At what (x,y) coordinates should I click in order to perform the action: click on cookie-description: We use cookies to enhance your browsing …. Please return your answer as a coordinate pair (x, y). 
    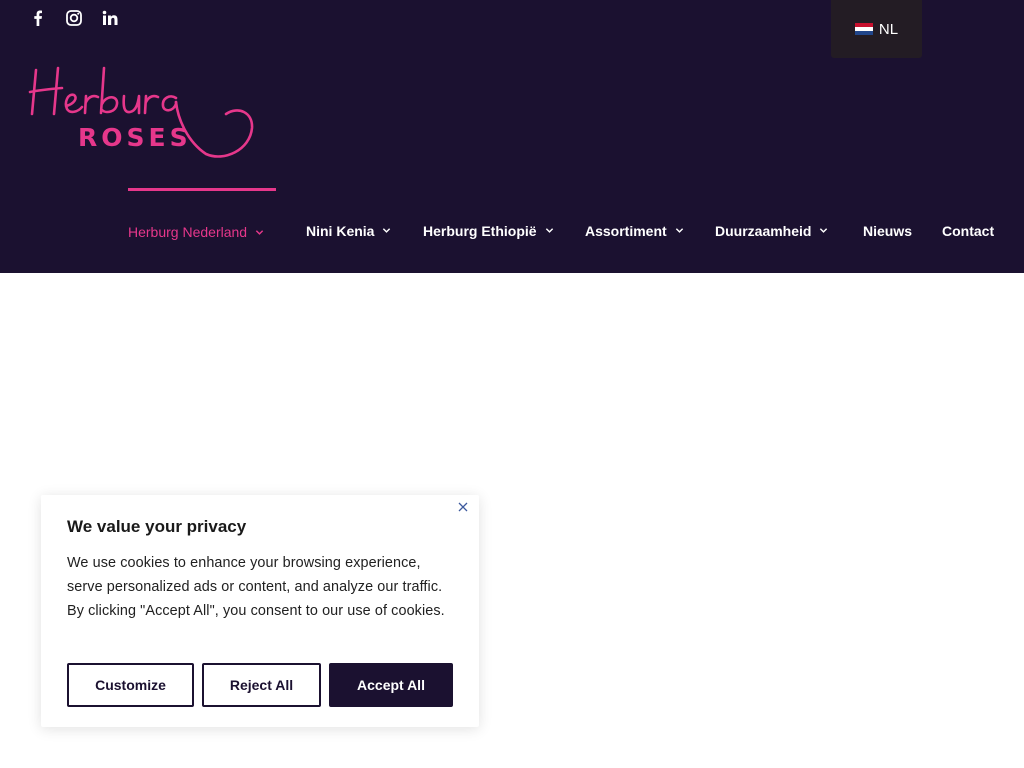
    Looking at the image, I should click on (256, 587).